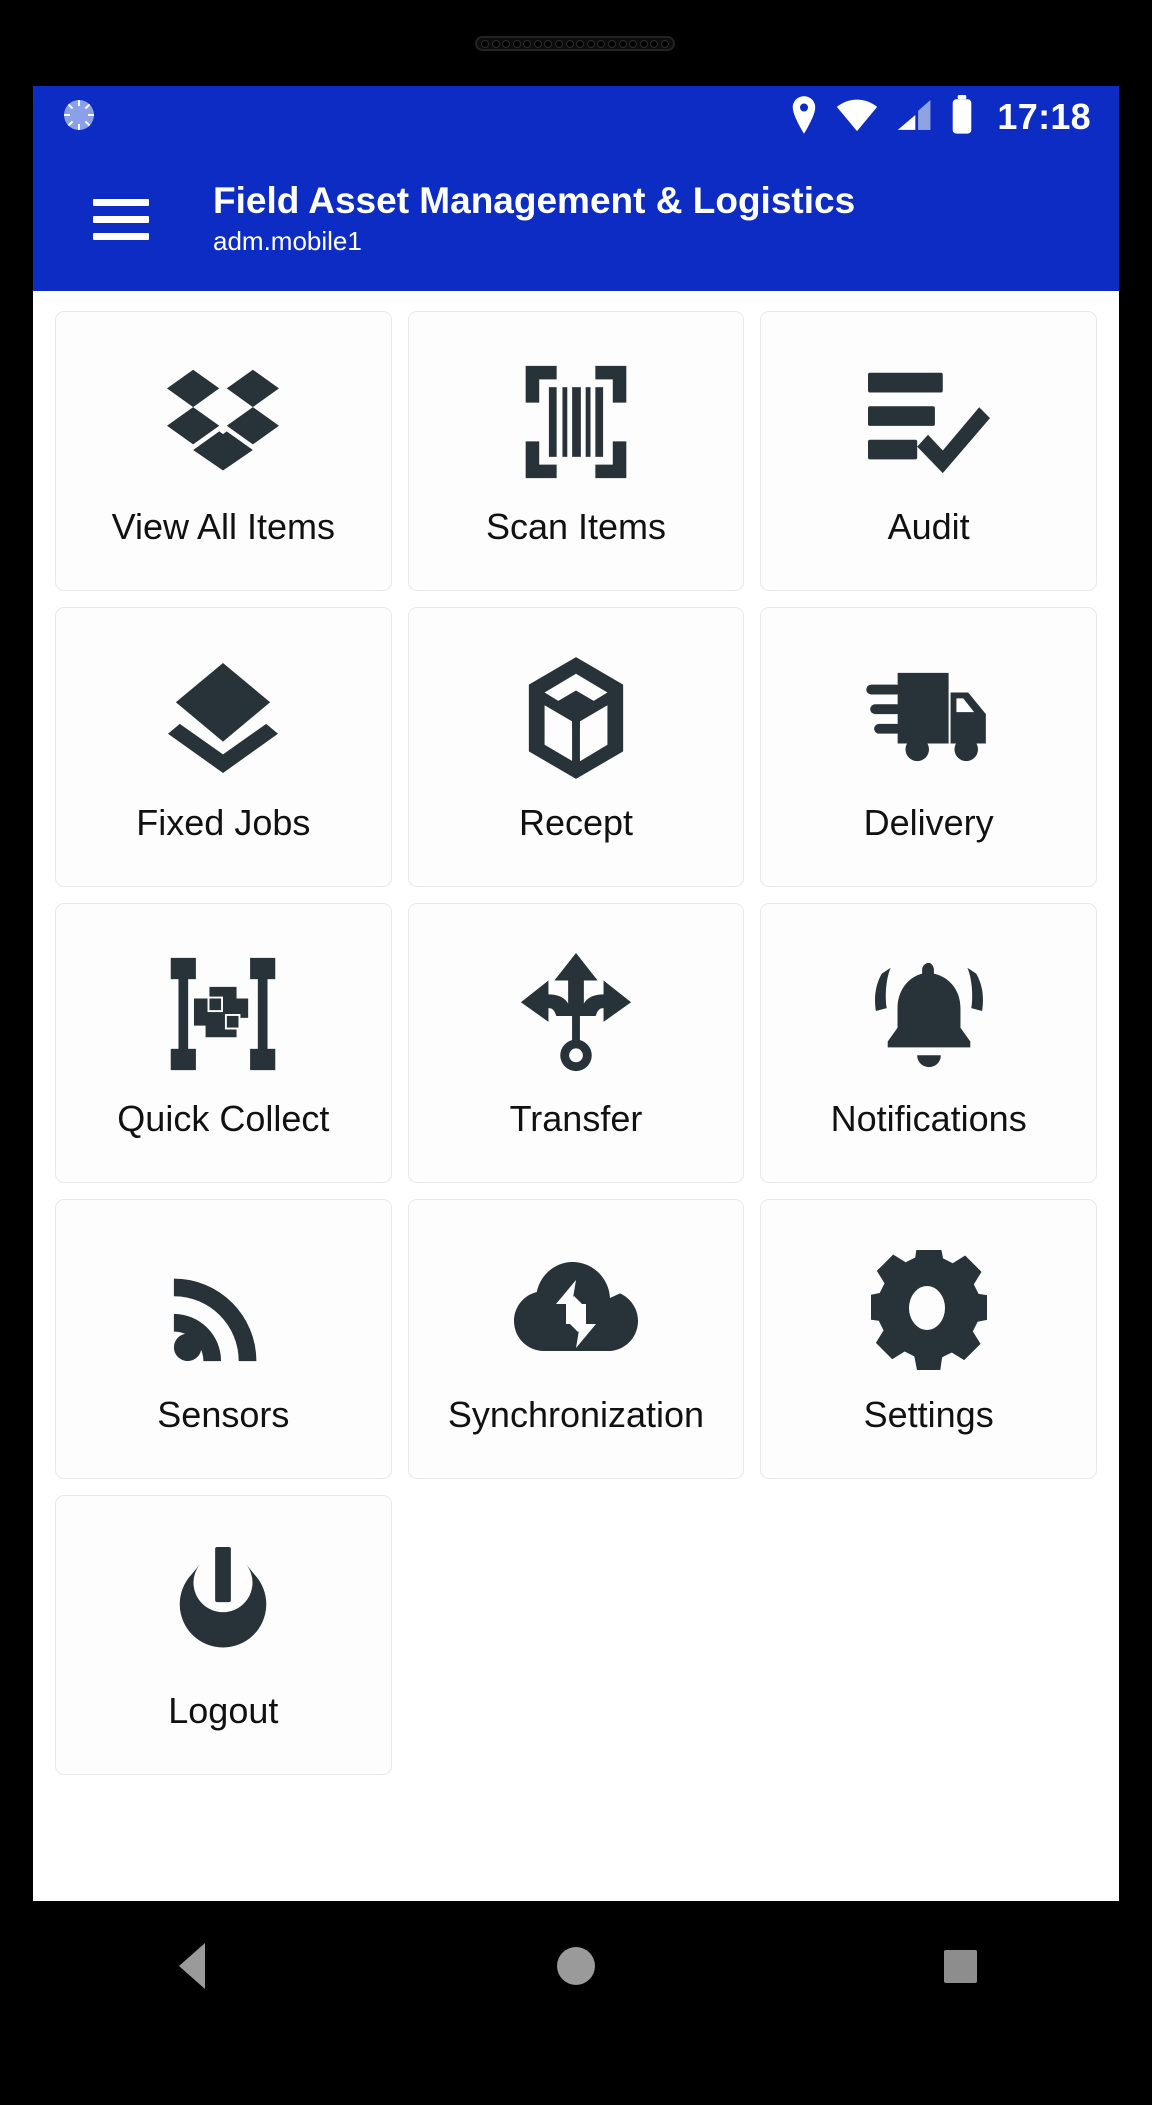  What do you see at coordinates (575, 1310) in the screenshot?
I see `cloud-sync-icon` at bounding box center [575, 1310].